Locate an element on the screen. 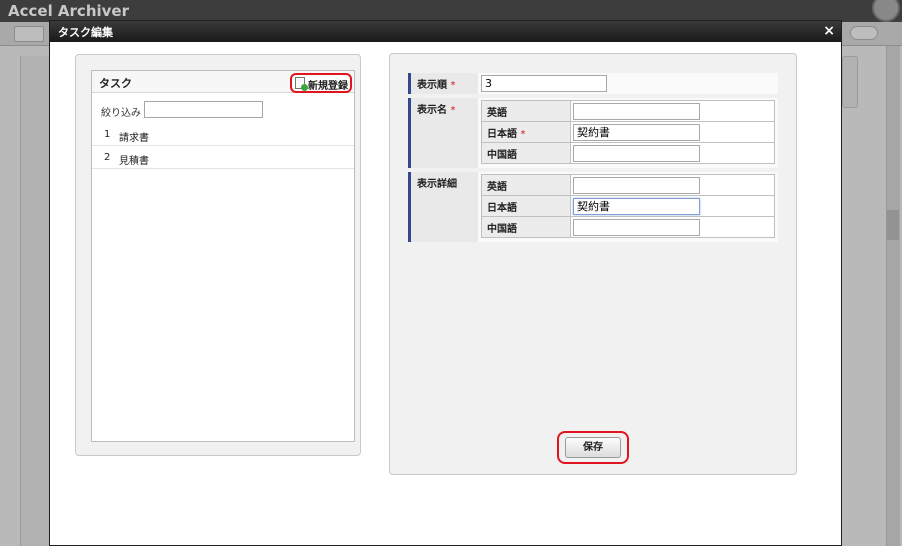 This screenshot has height=546, width=902. new-document-icon is located at coordinates (301, 84).